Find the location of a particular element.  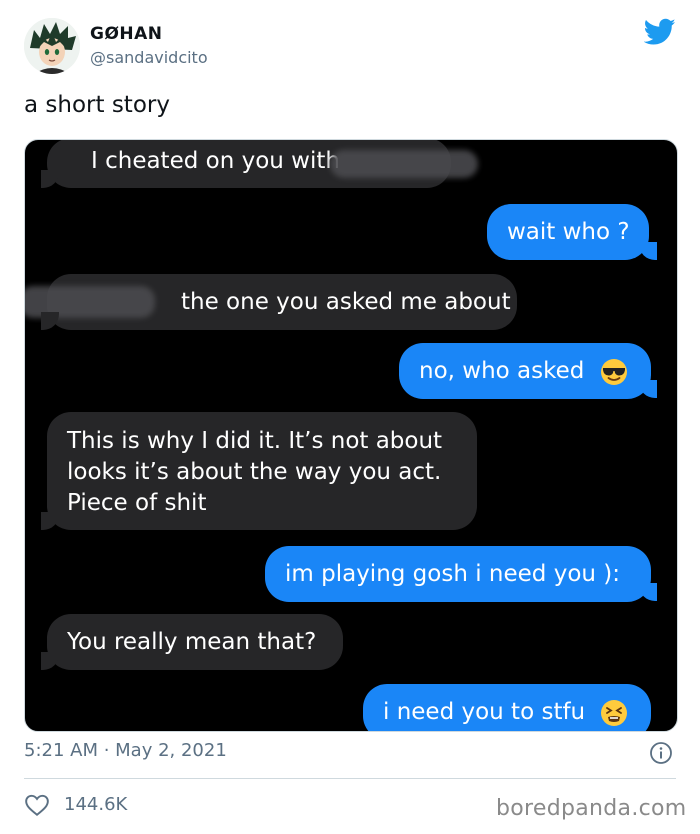

message-bubble-sent: no, who asked is located at coordinates (525, 371).